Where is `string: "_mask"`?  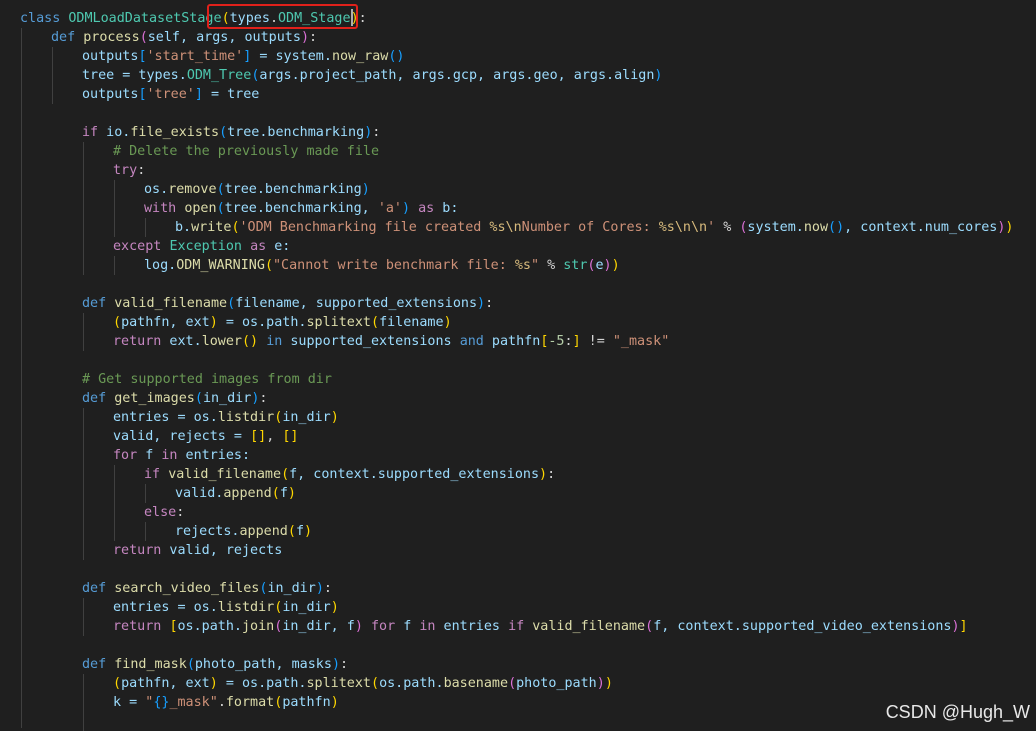
string: "_mask" is located at coordinates (641, 341).